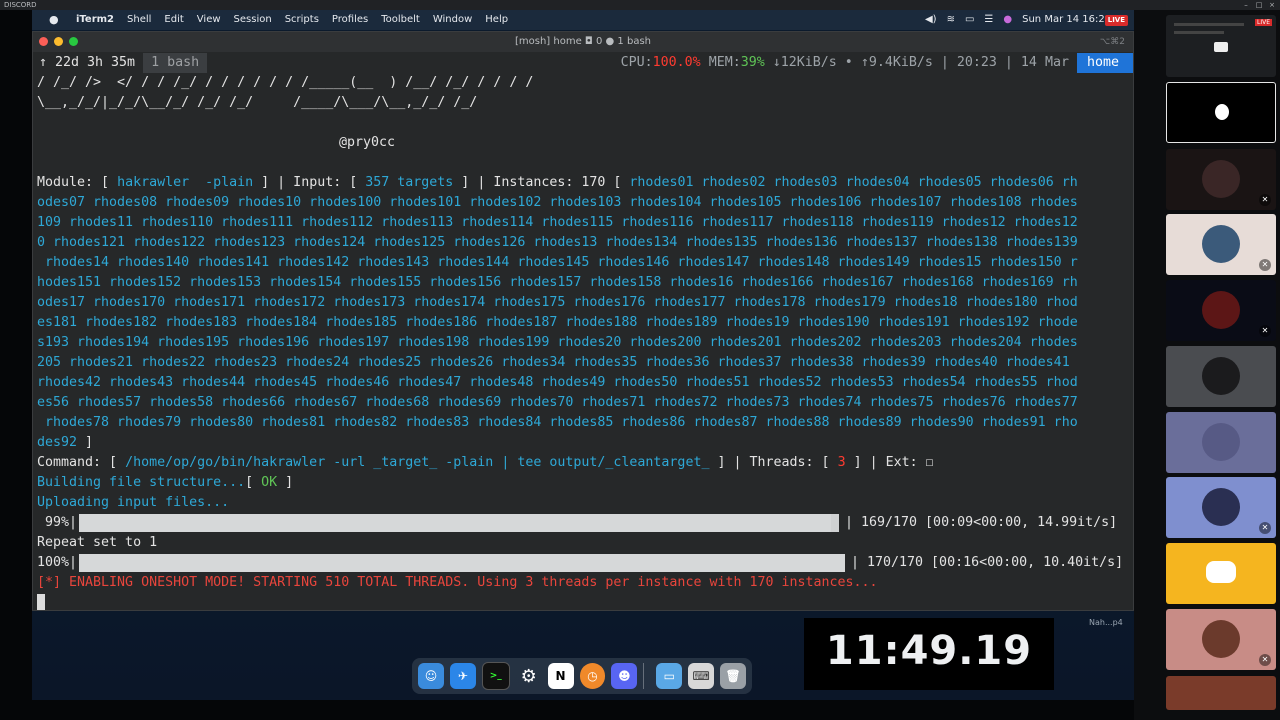 The height and width of the screenshot is (720, 1280). I want to click on dock-divider, so click(647, 676).